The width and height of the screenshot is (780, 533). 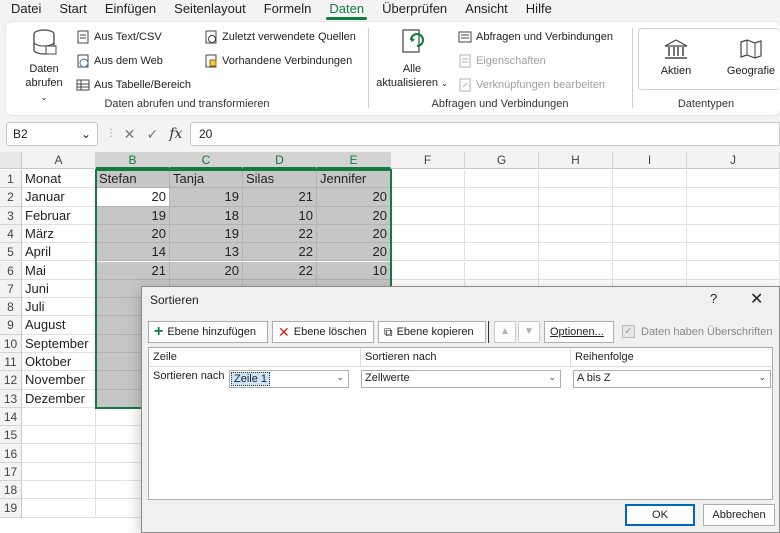 I want to click on cell-i2, so click(x=650, y=197).